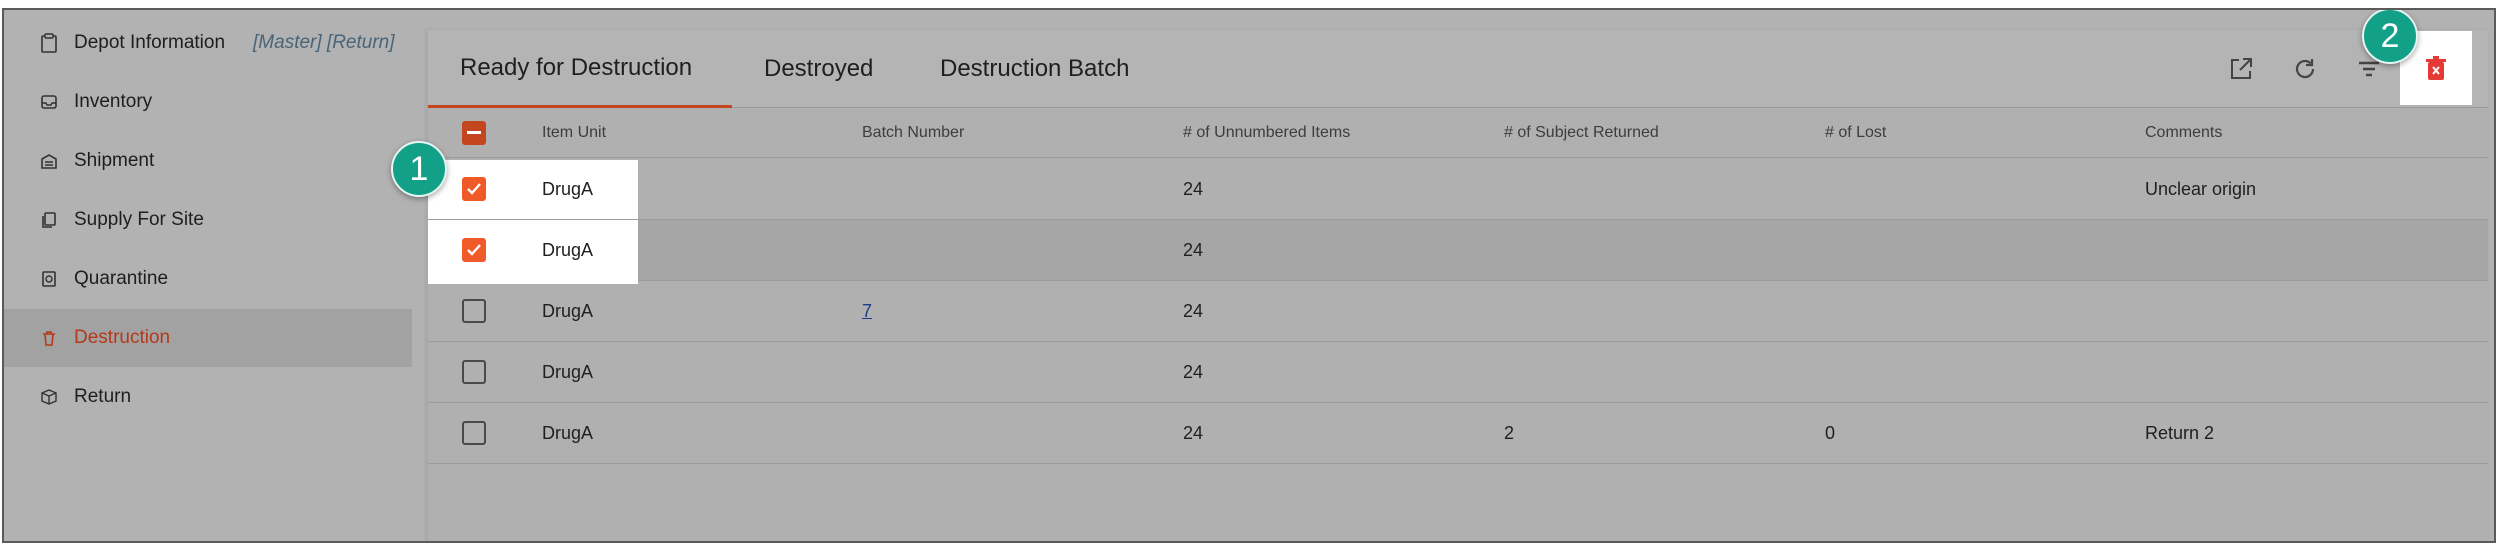 This screenshot has height=548, width=2500. What do you see at coordinates (49, 220) in the screenshot?
I see `copy-icon` at bounding box center [49, 220].